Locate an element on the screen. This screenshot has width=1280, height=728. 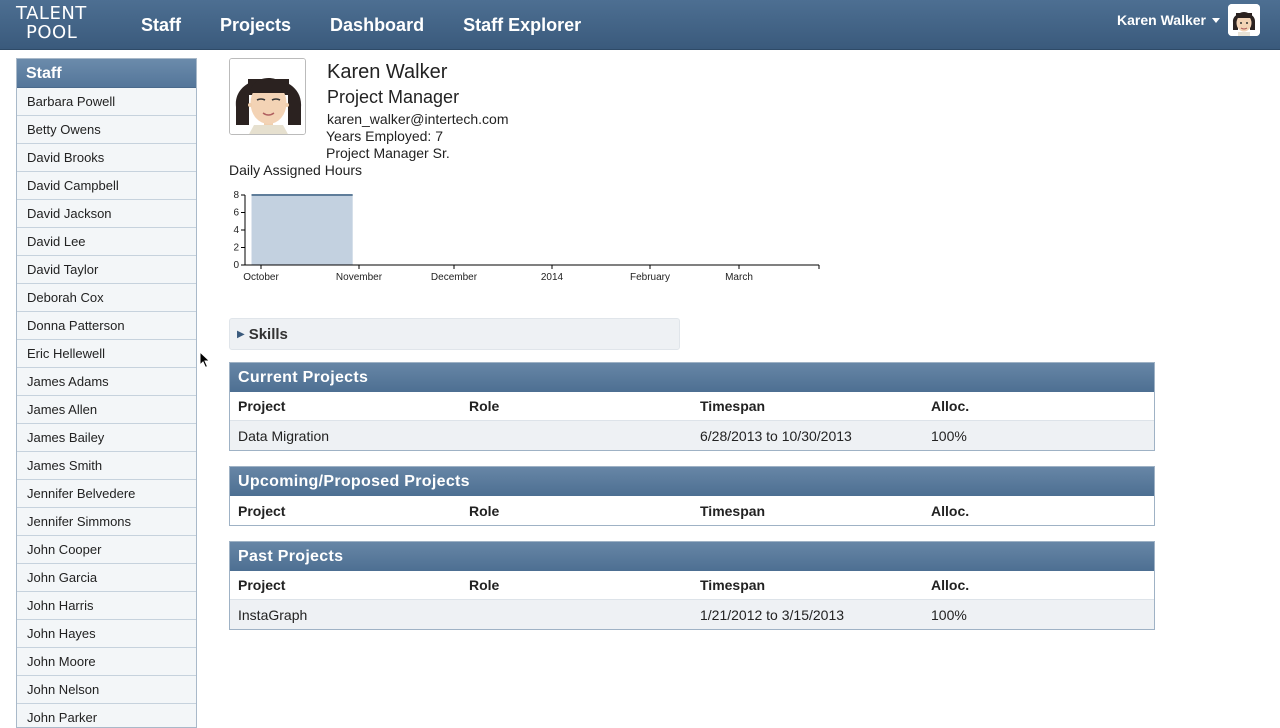
cell-timespan: 1/21/2012 to 3/15/2013 is located at coordinates (772, 614).